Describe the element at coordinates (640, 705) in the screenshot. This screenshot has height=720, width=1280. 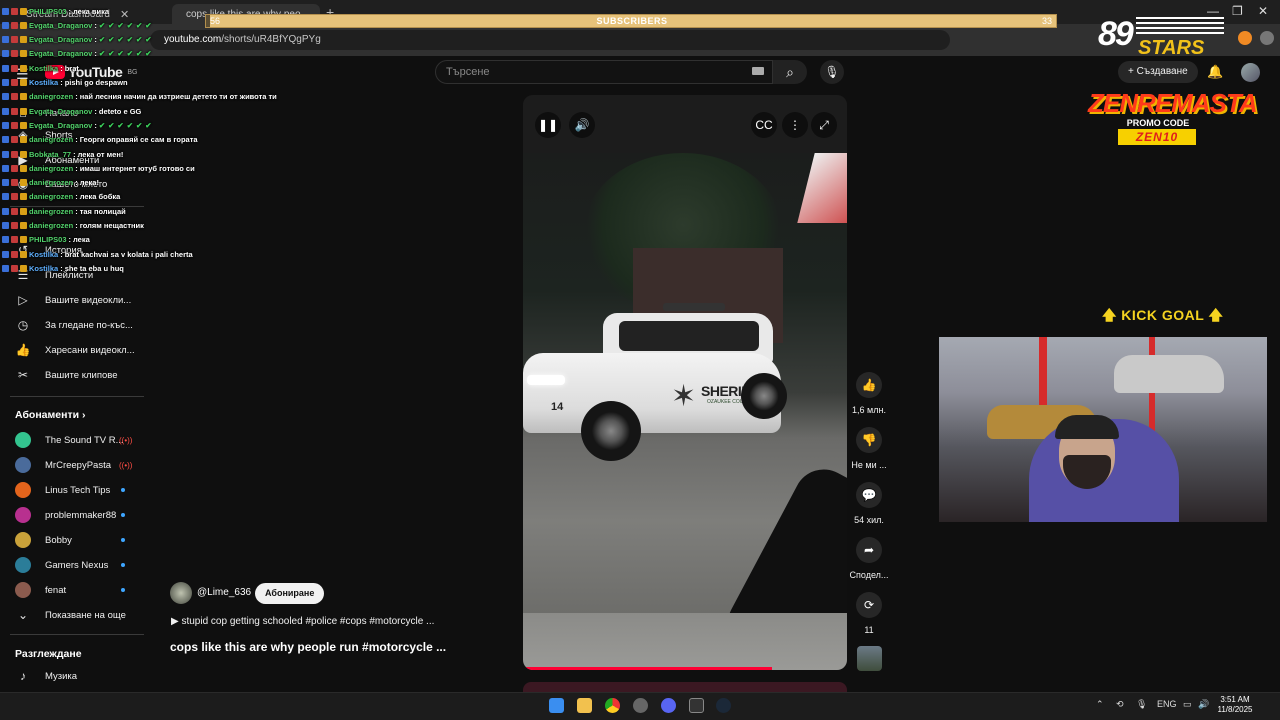
I see `app-icon` at that location.